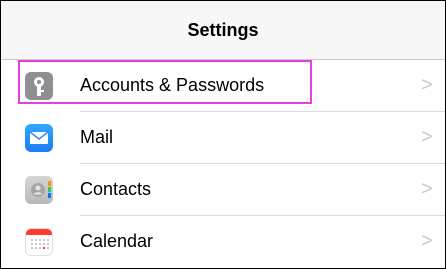  Describe the element at coordinates (172, 85) in the screenshot. I see `settings-row-label: Accounts & Passwords` at that location.